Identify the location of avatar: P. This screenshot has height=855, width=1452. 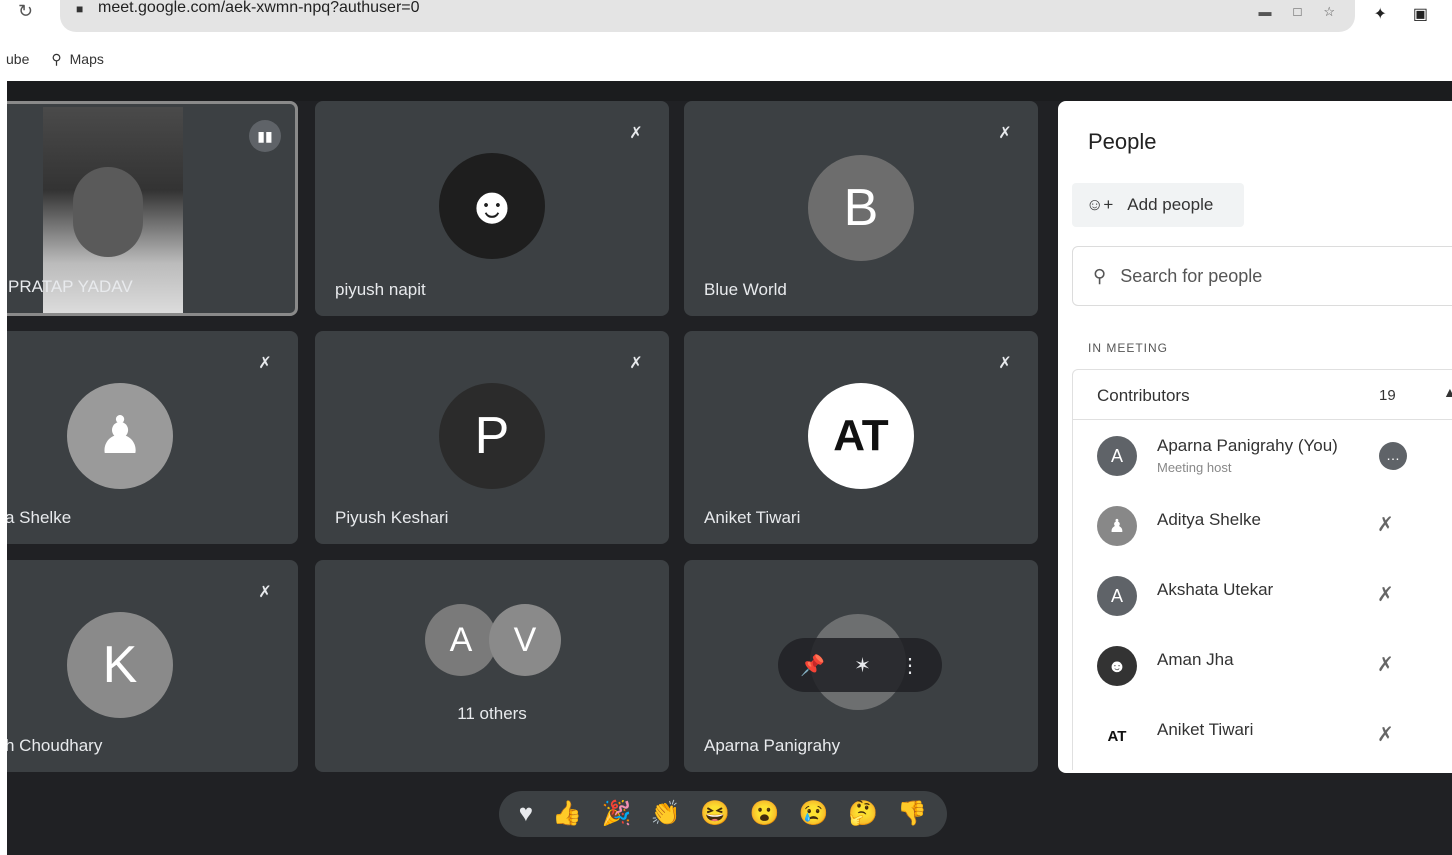
(492, 436).